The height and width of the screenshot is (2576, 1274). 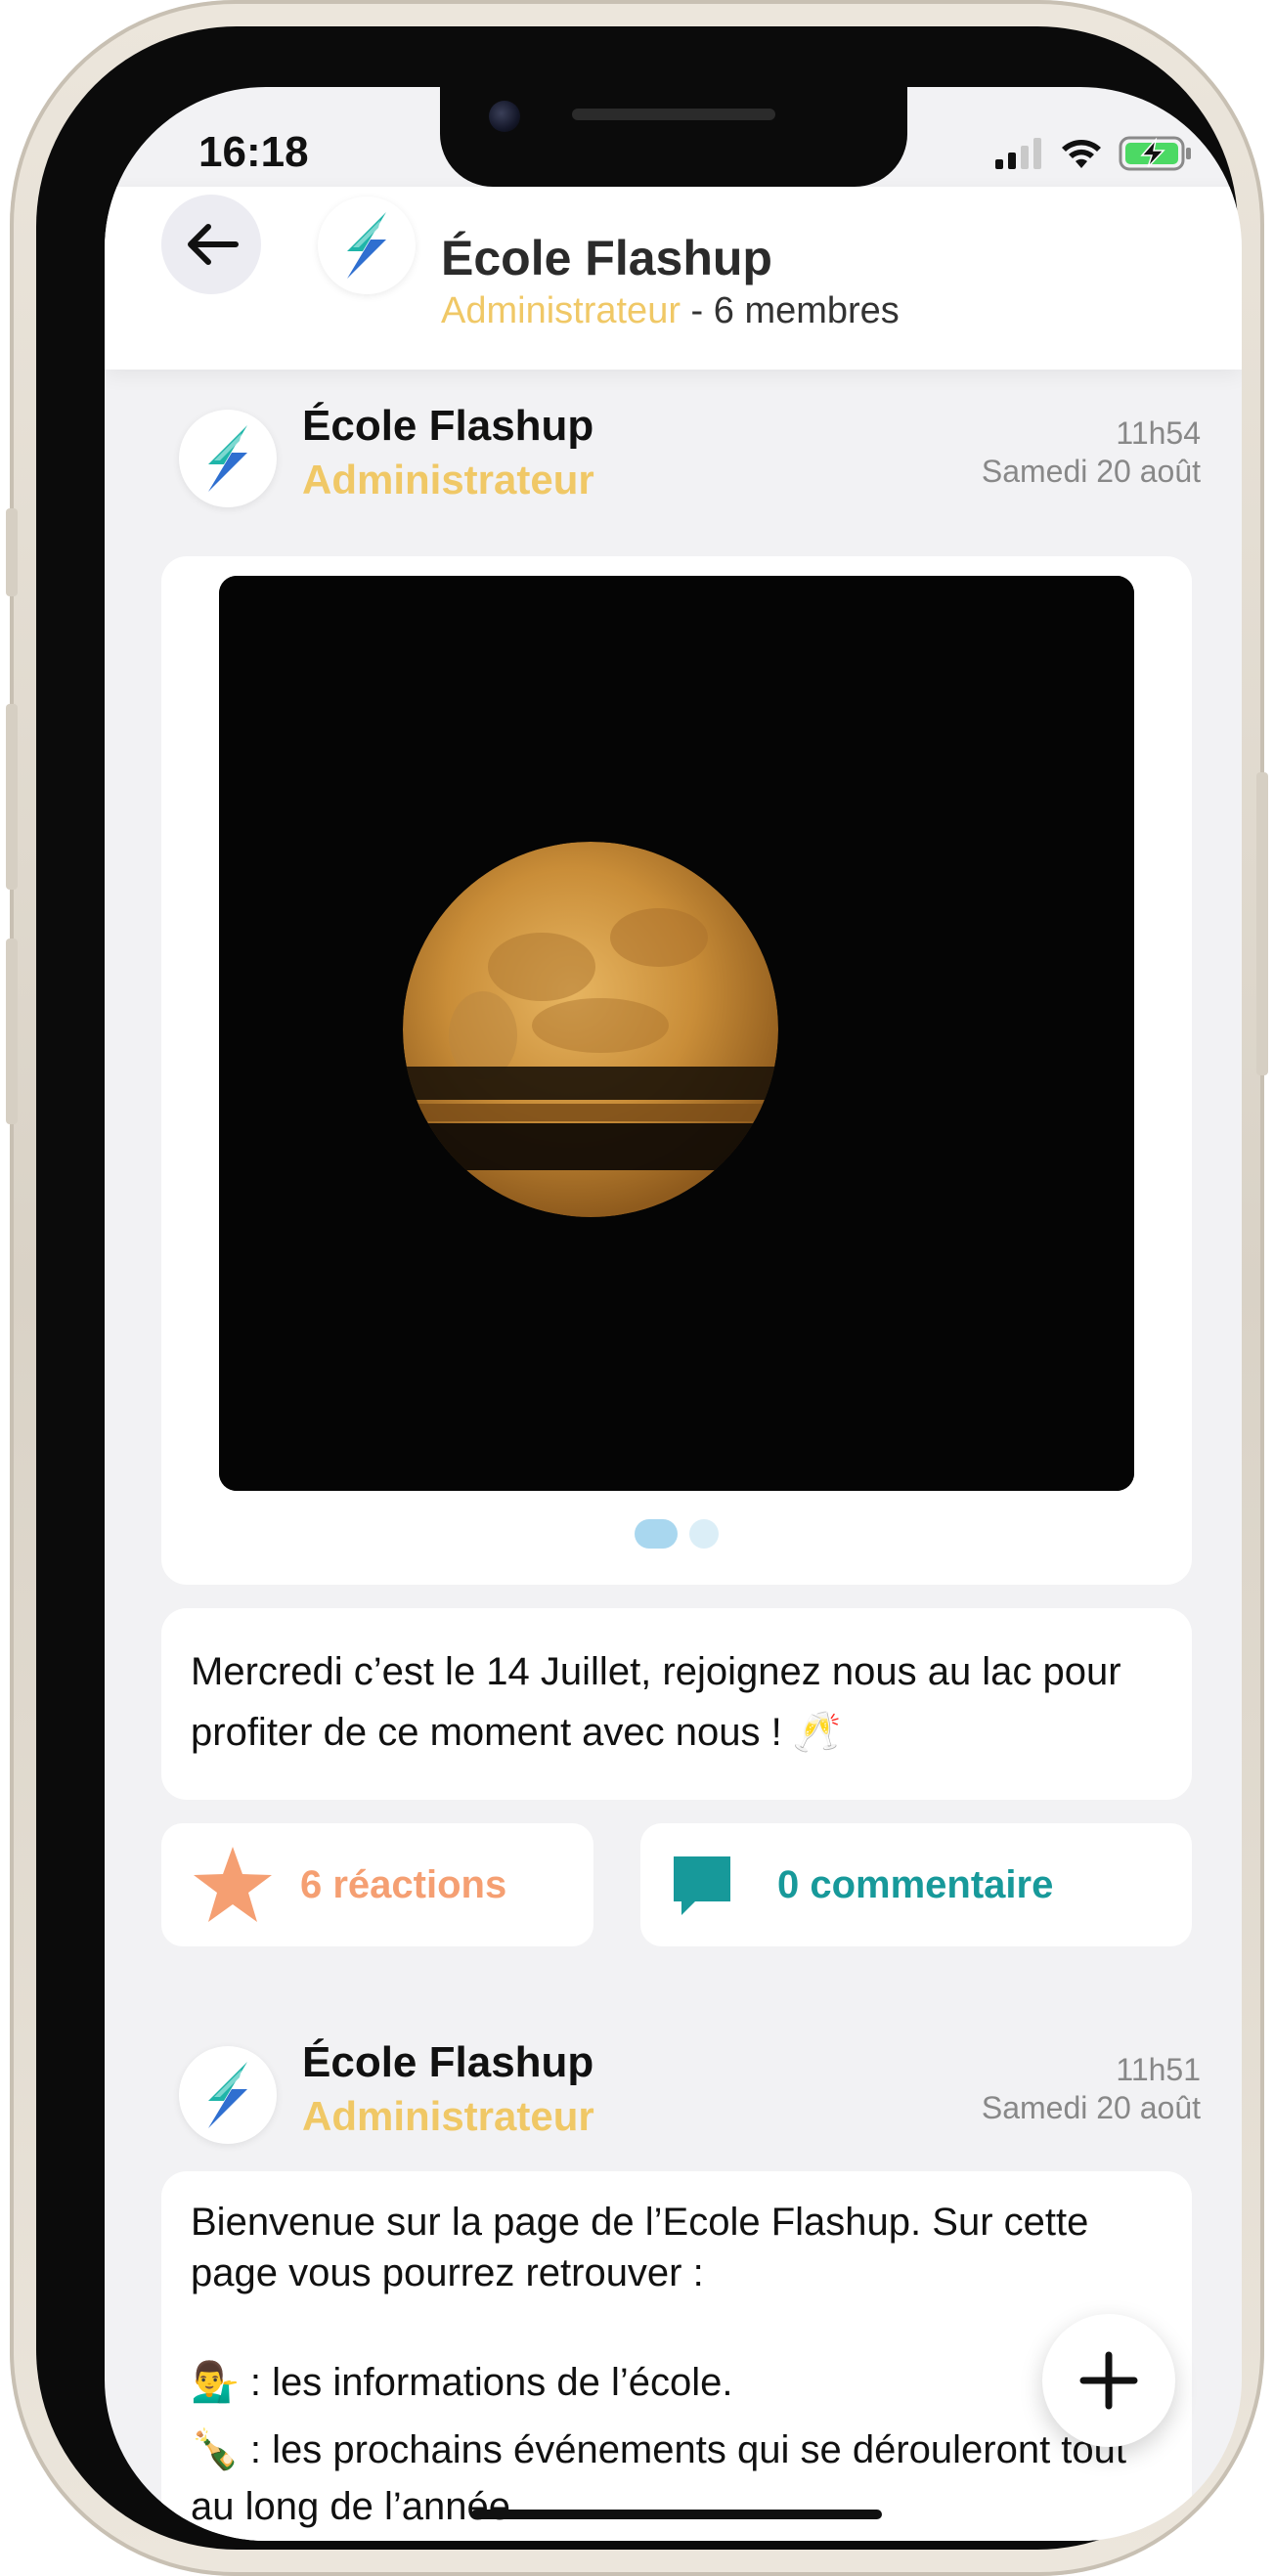 I want to click on new-post-button, so click(x=1108, y=2381).